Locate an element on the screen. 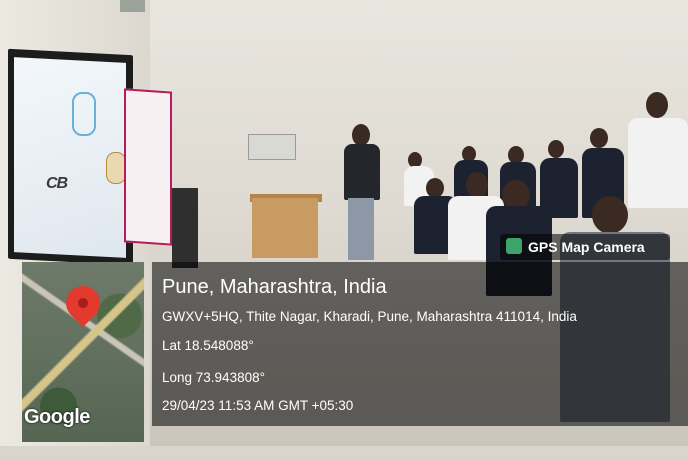 Image resolution: width=688 pixels, height=460 pixels. map-pin-dot is located at coordinates (83, 303).